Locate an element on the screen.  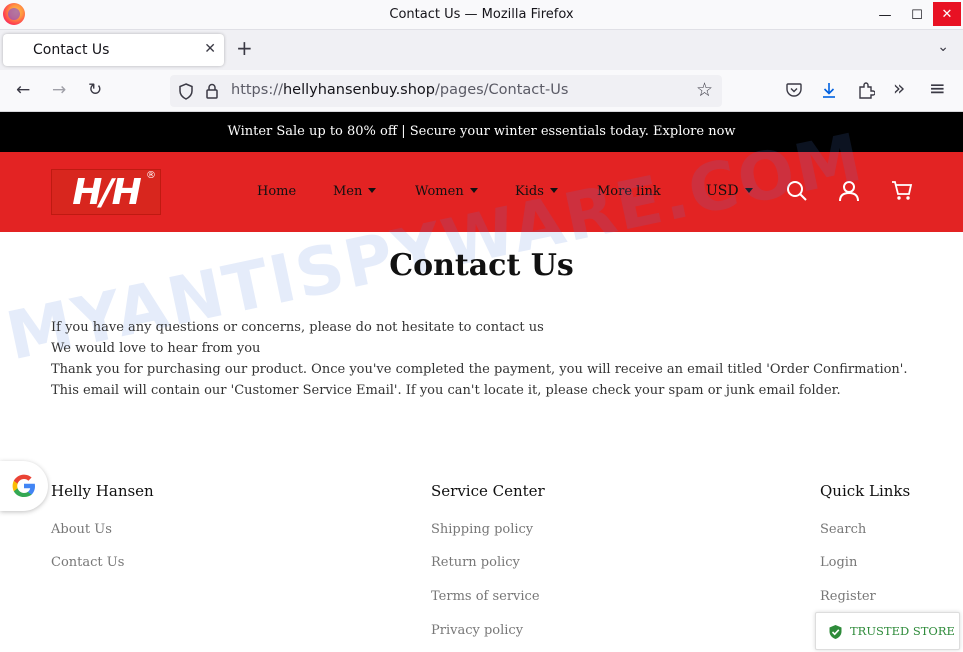
google-g-icon is located at coordinates (23, 485).